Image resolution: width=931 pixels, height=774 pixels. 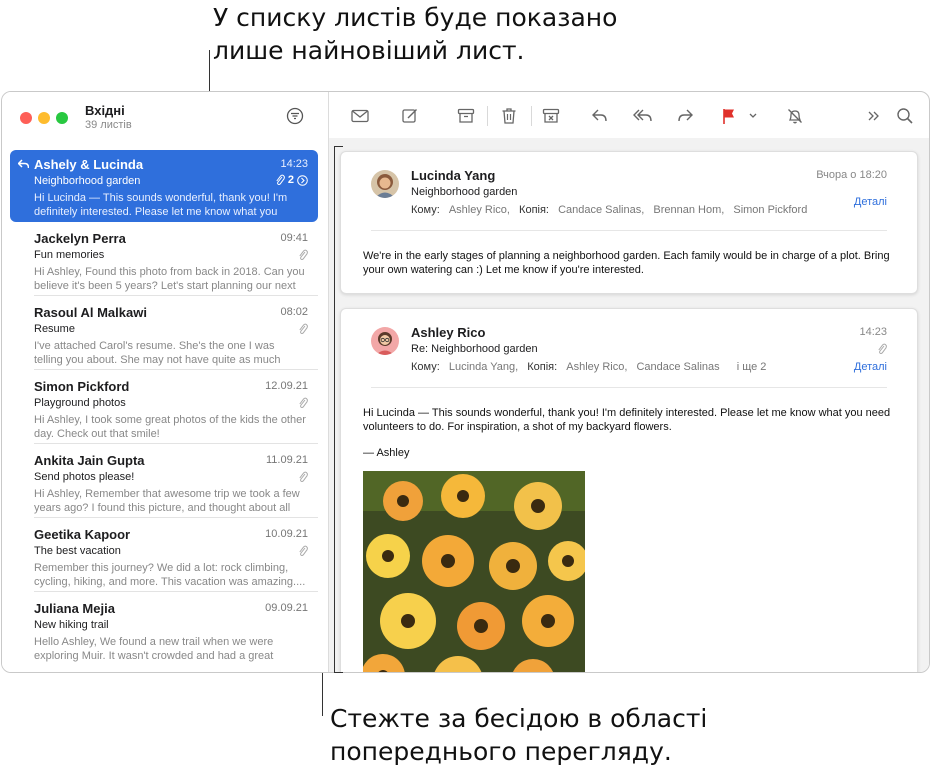 I want to click on message-date: 10.09.21, so click(x=286, y=534).